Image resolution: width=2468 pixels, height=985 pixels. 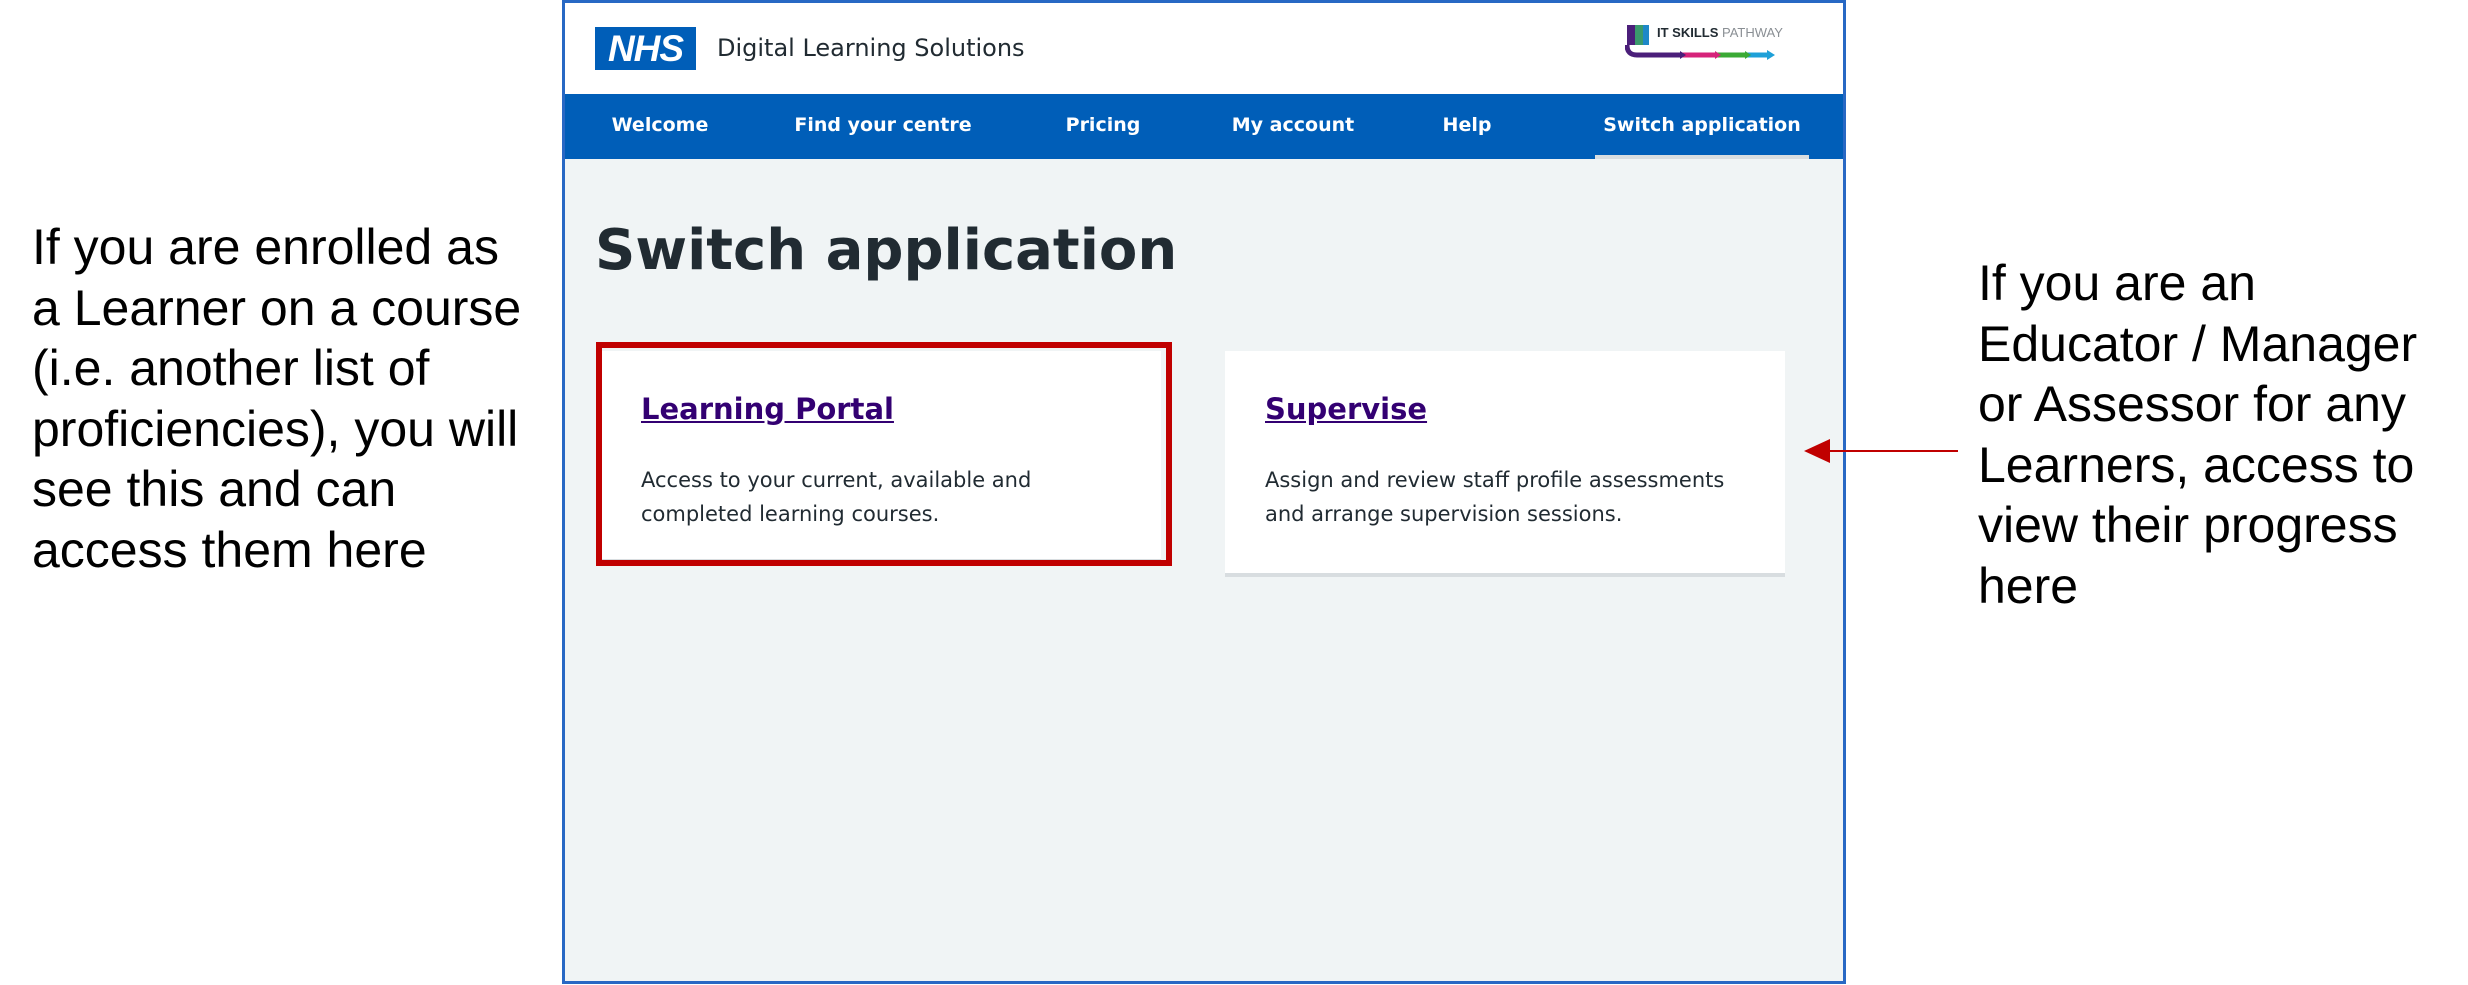 What do you see at coordinates (2196, 464) in the screenshot?
I see `annotation-line: Learners, access to` at bounding box center [2196, 464].